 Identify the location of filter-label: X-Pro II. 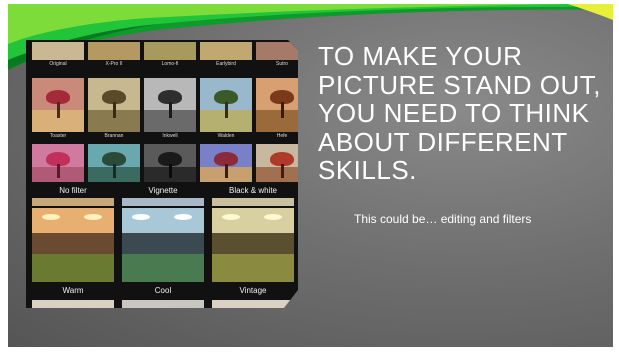
(114, 64).